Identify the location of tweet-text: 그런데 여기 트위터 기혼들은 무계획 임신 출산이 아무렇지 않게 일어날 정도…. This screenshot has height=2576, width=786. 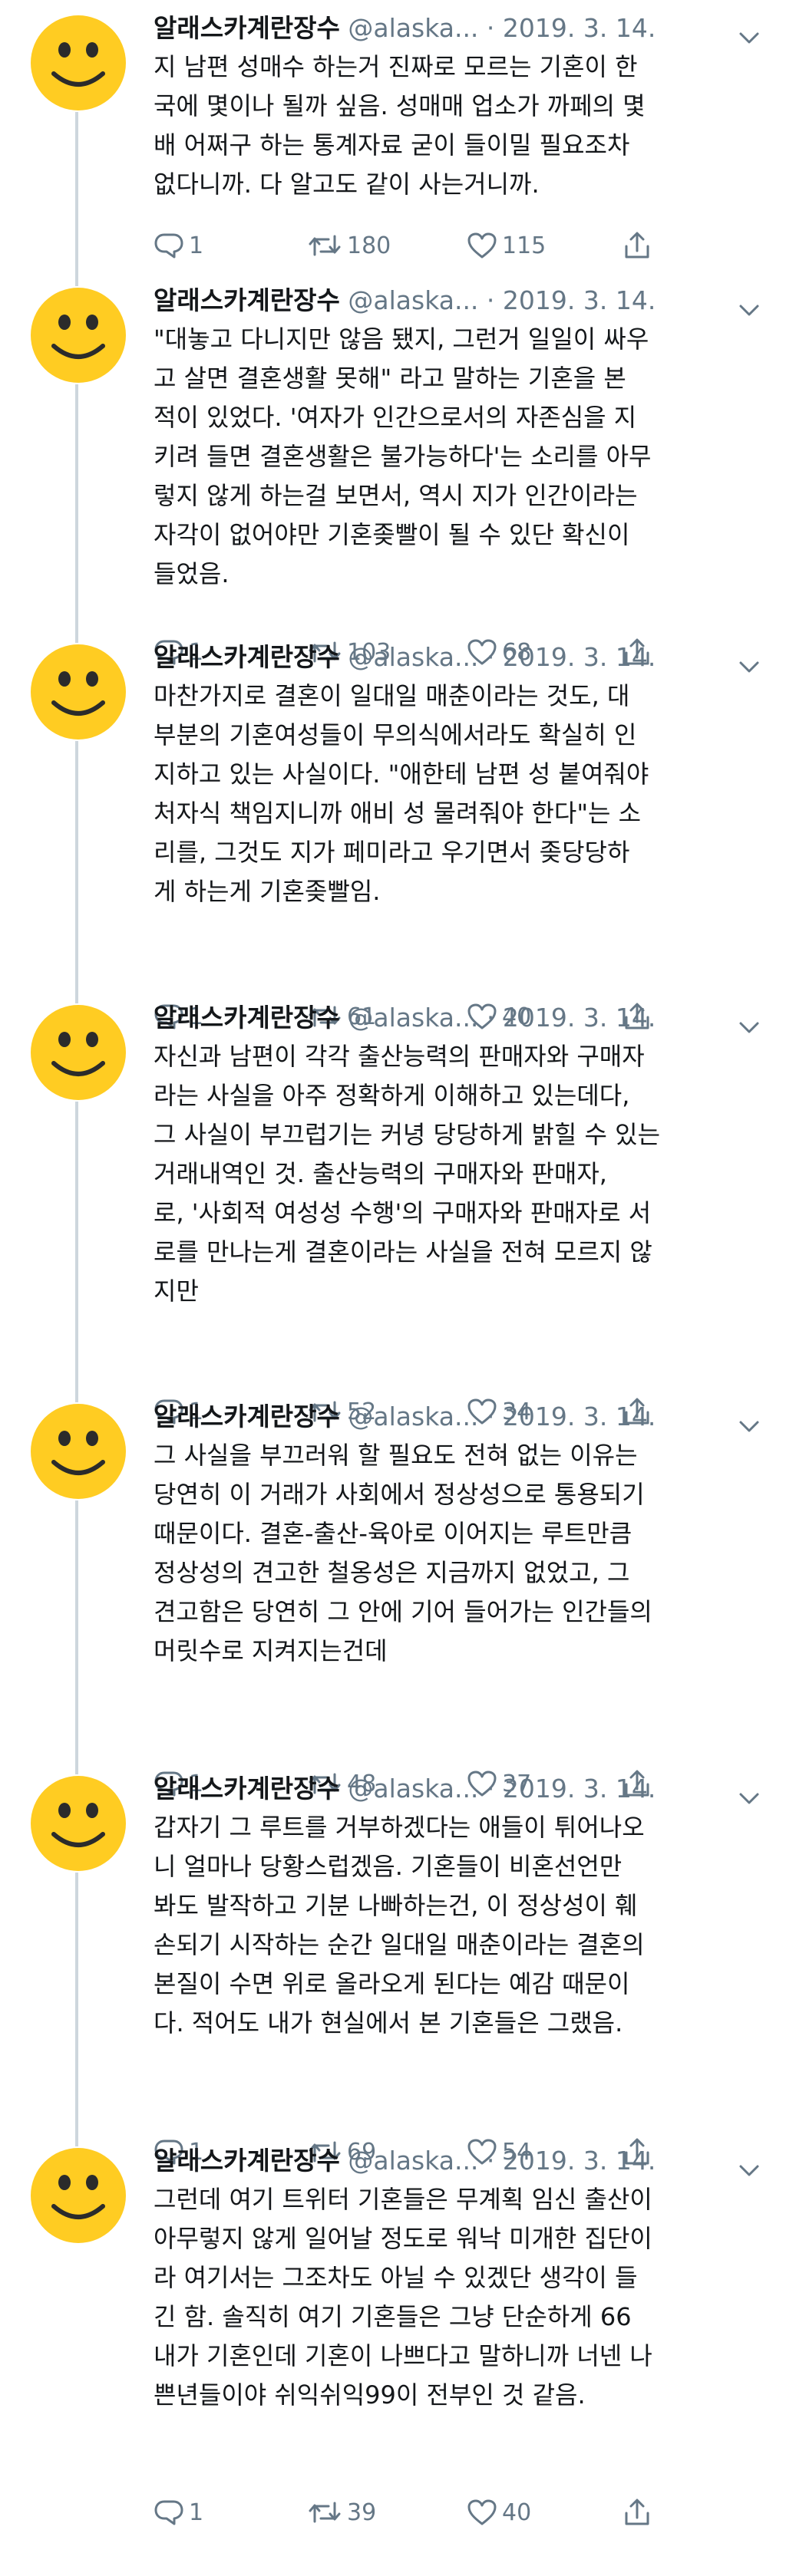
(457, 2297).